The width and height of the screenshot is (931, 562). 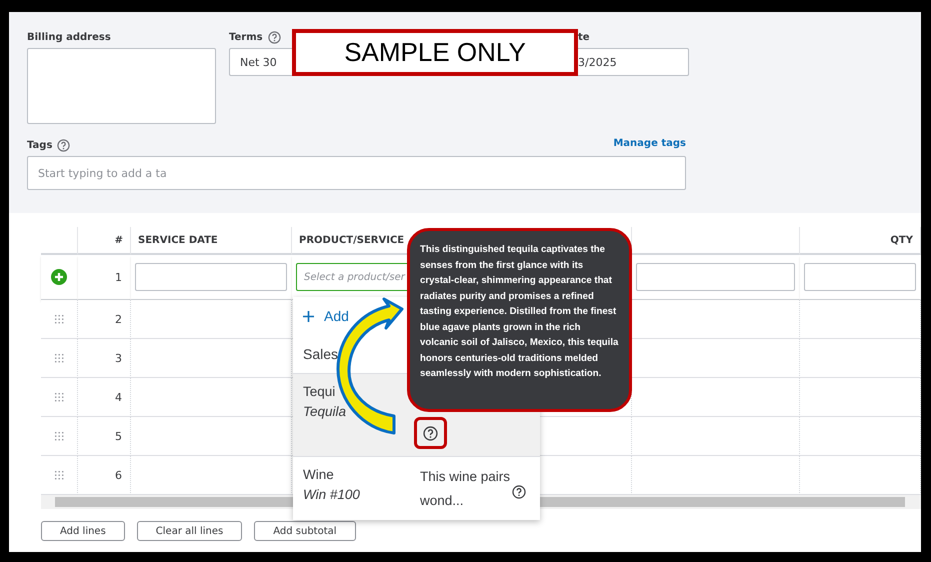 I want to click on row-number: 5, so click(x=119, y=436).